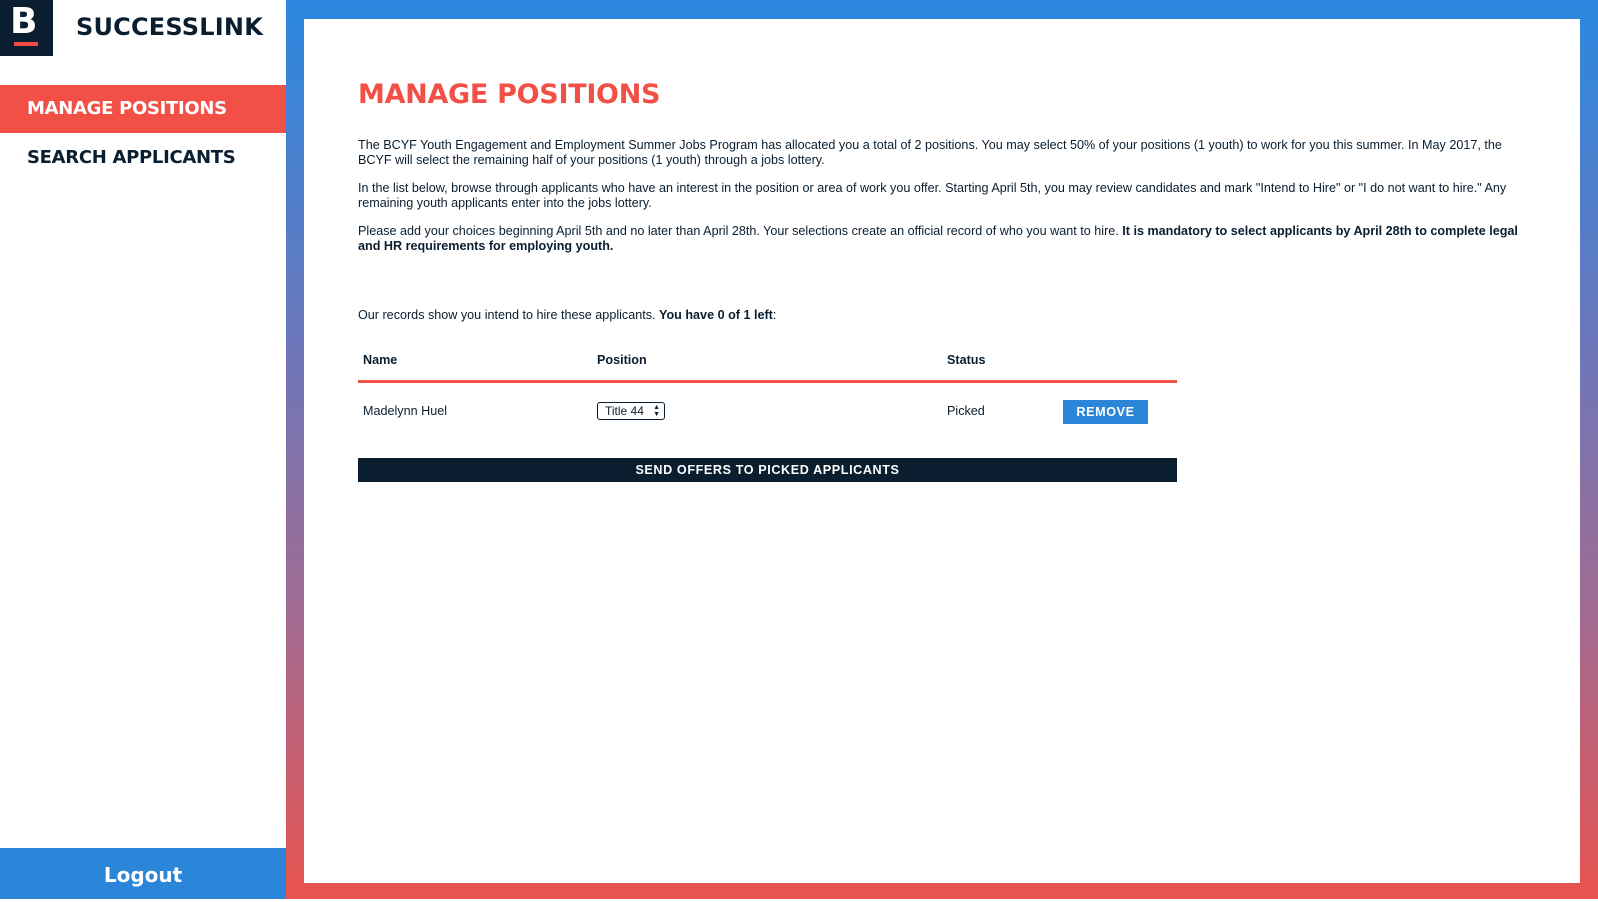  What do you see at coordinates (656, 411) in the screenshot?
I see `select-arrows-icon: ▲ ▼` at bounding box center [656, 411].